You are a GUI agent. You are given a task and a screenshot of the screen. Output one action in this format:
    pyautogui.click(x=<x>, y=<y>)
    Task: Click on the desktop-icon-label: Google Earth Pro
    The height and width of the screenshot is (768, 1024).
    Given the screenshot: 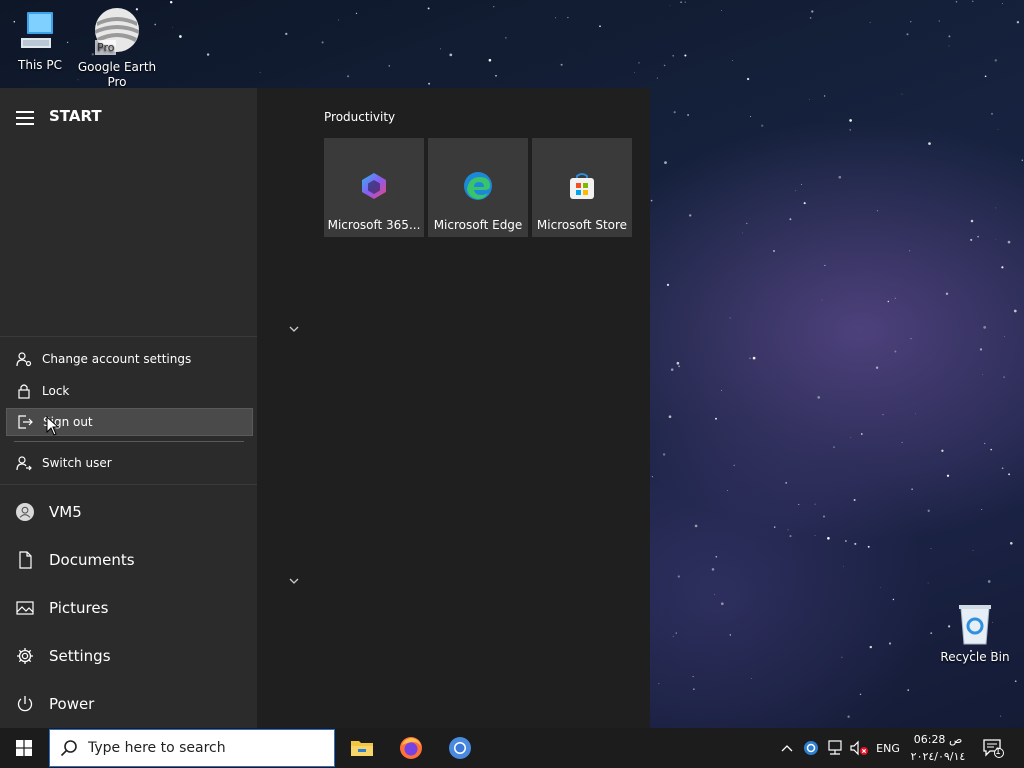 What is the action you would take?
    pyautogui.click(x=117, y=74)
    